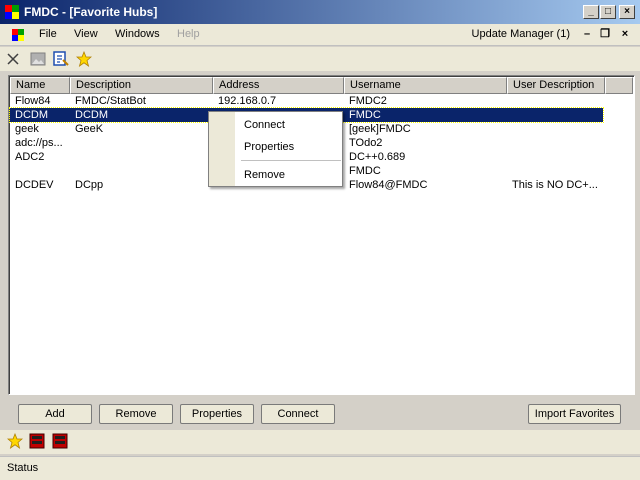 The height and width of the screenshot is (480, 640). Describe the element at coordinates (619, 85) in the screenshot. I see `column-filler` at that location.